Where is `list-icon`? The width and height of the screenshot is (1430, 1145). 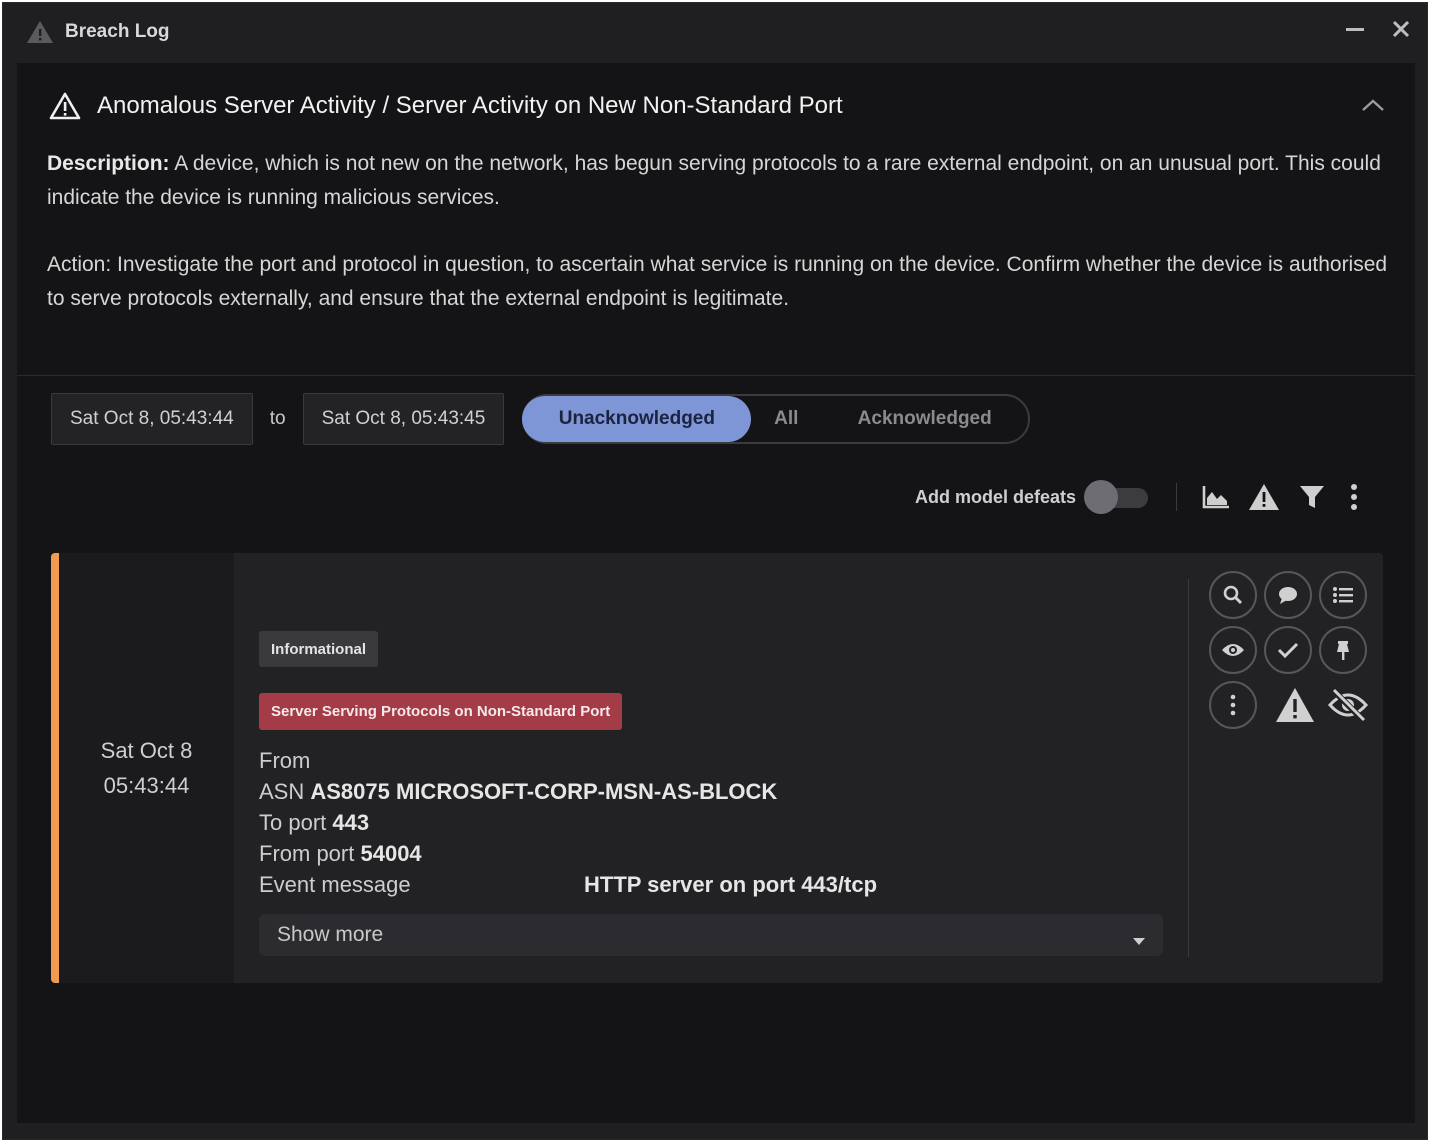 list-icon is located at coordinates (1343, 595).